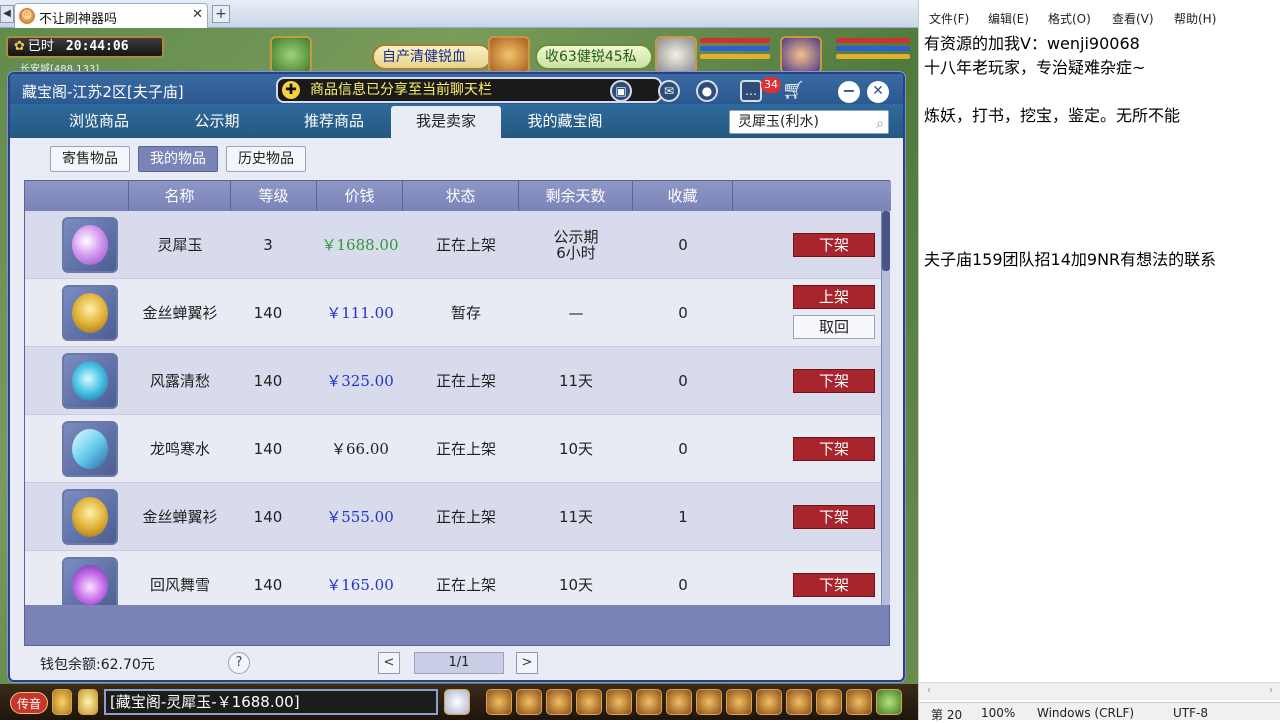 The width and height of the screenshot is (1280, 723). I want to click on bag-icon, so click(499, 702).